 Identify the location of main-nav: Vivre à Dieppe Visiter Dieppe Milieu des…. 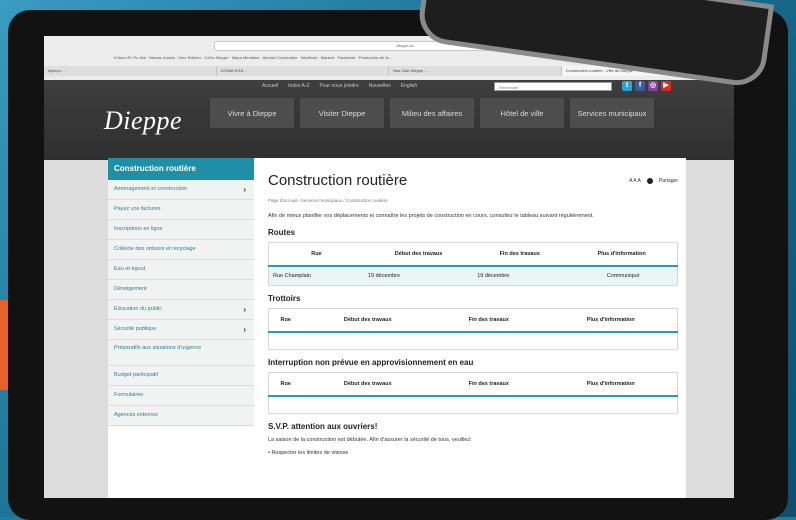
(435, 113).